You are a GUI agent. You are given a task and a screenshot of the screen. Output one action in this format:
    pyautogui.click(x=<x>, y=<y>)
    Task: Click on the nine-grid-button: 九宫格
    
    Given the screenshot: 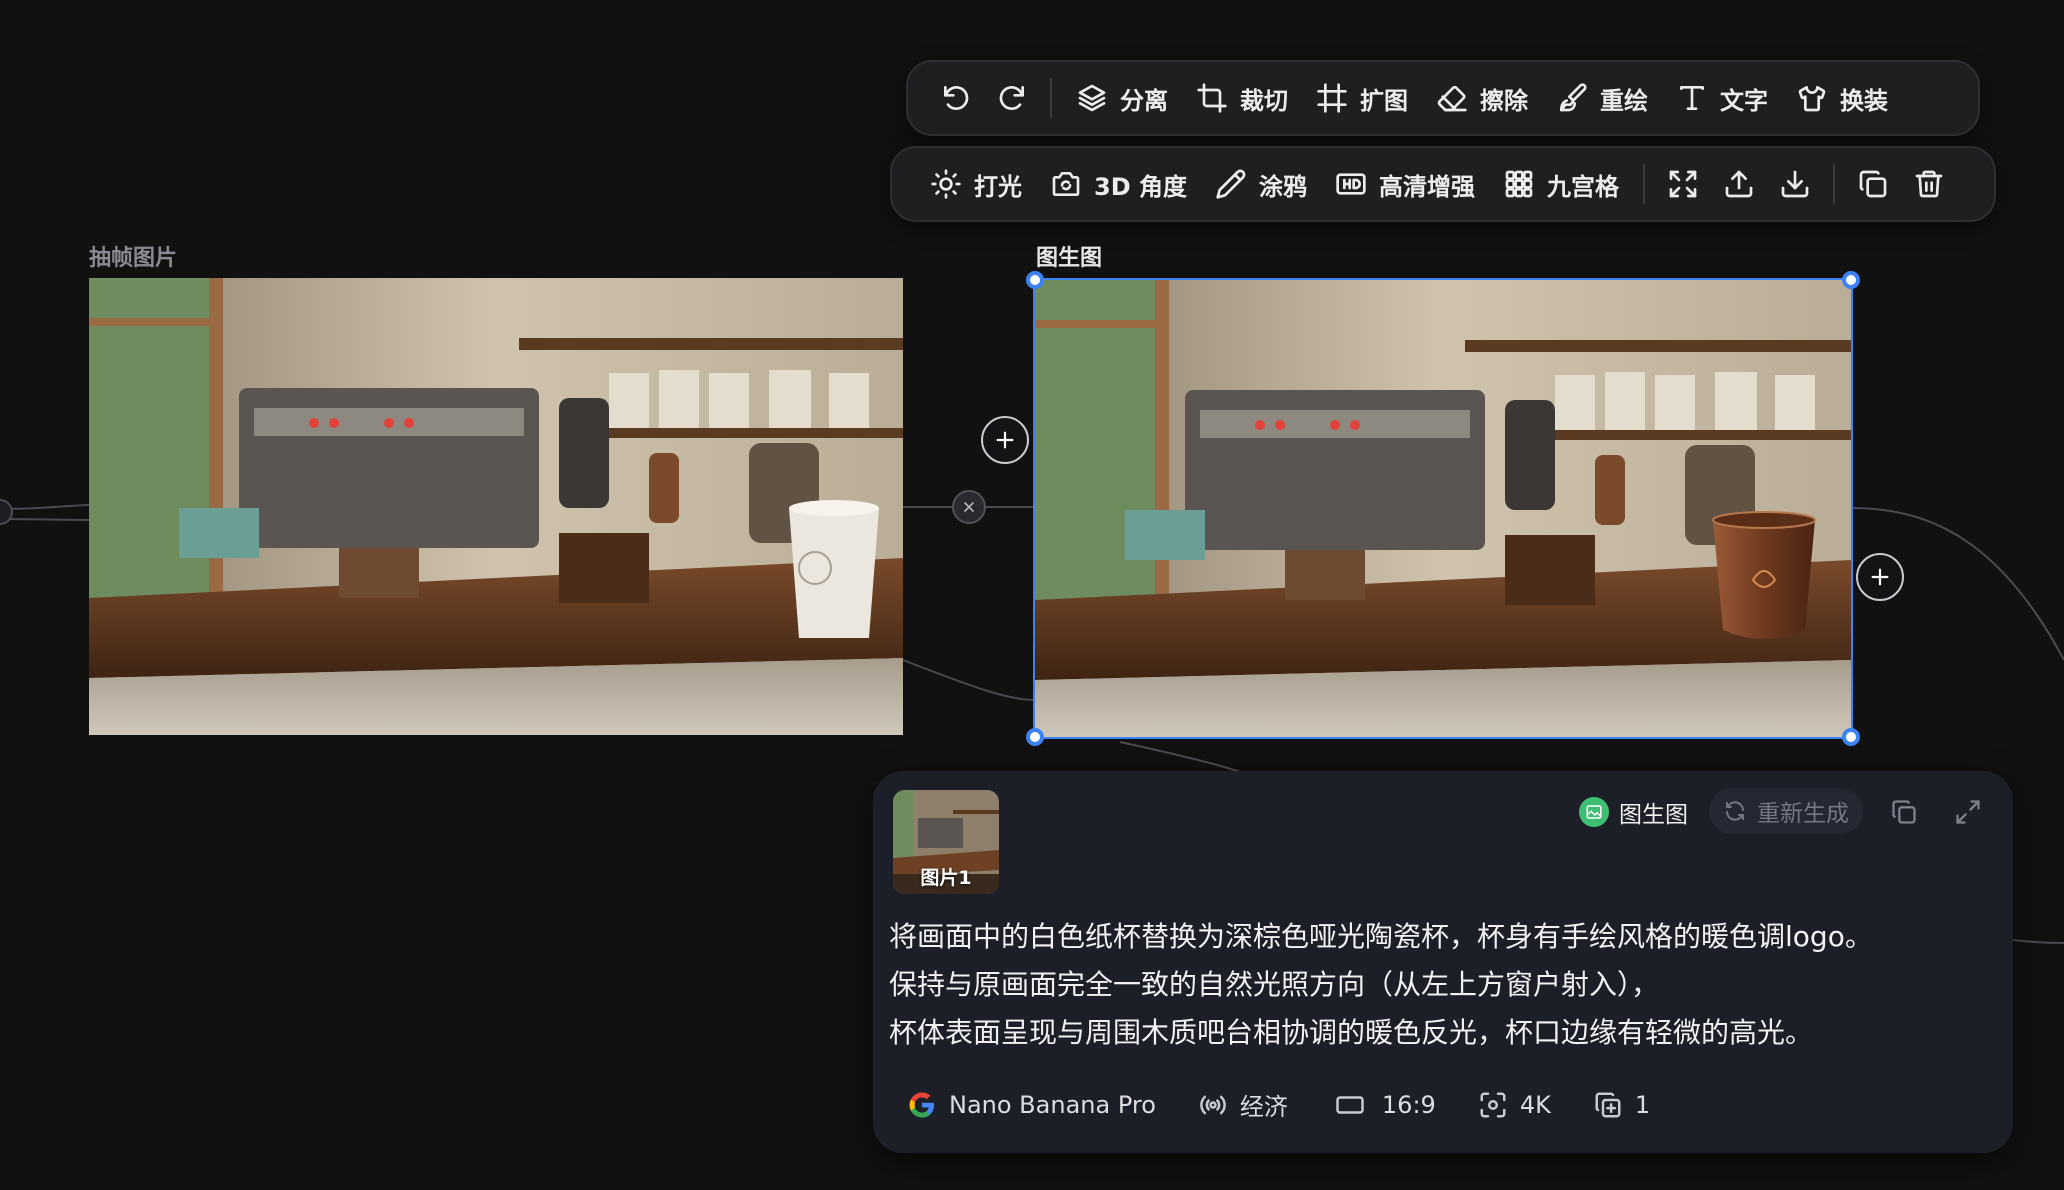 What is the action you would take?
    pyautogui.click(x=1561, y=184)
    